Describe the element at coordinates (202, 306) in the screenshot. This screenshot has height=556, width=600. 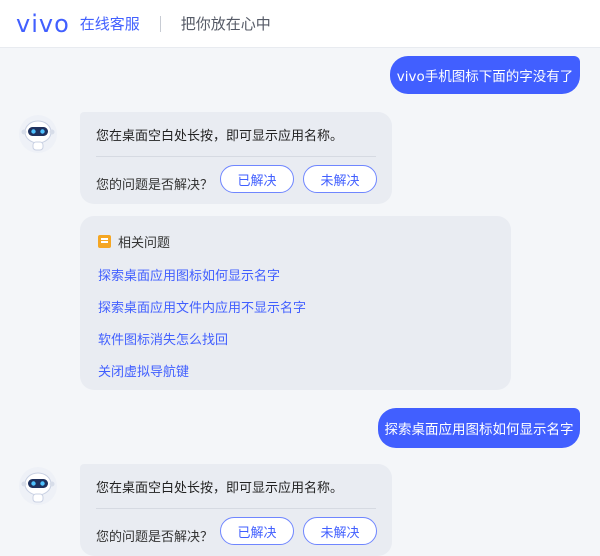
I see `related-link: 探索桌面应用文件内应用不显示名字` at that location.